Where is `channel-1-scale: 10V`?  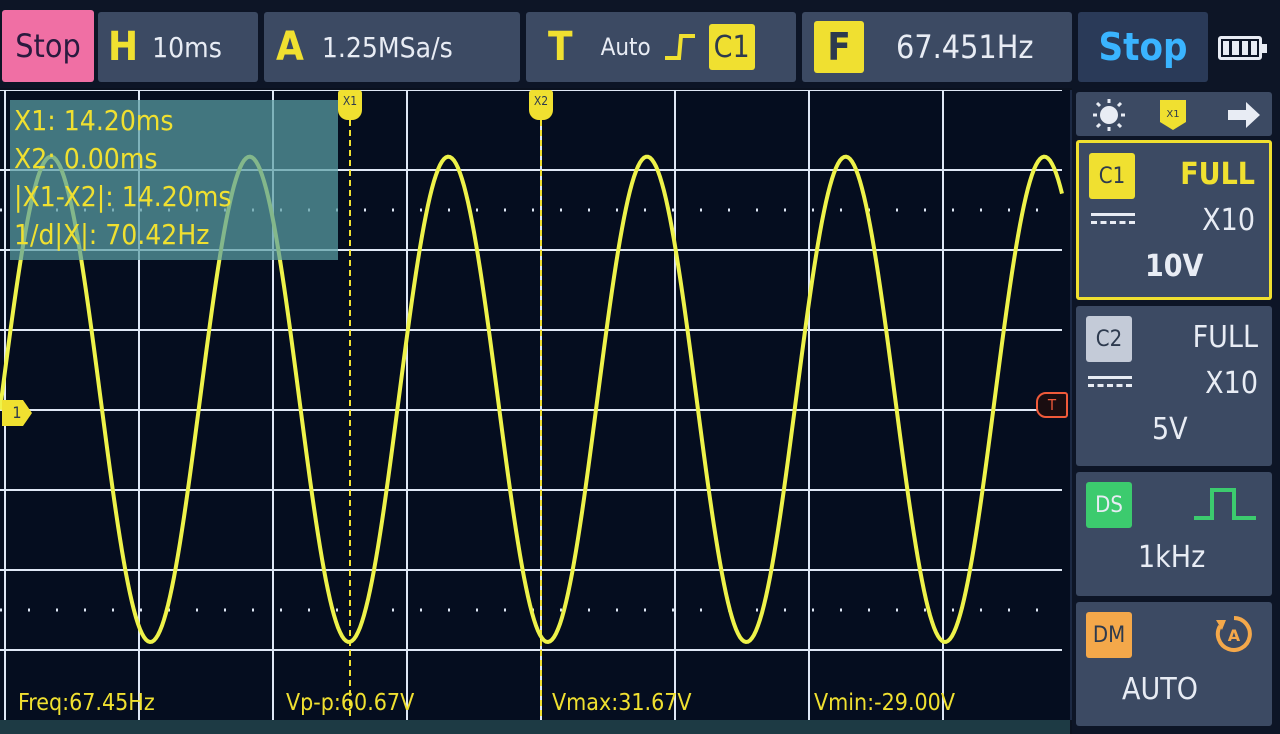
channel-1-scale: 10V is located at coordinates (1174, 266).